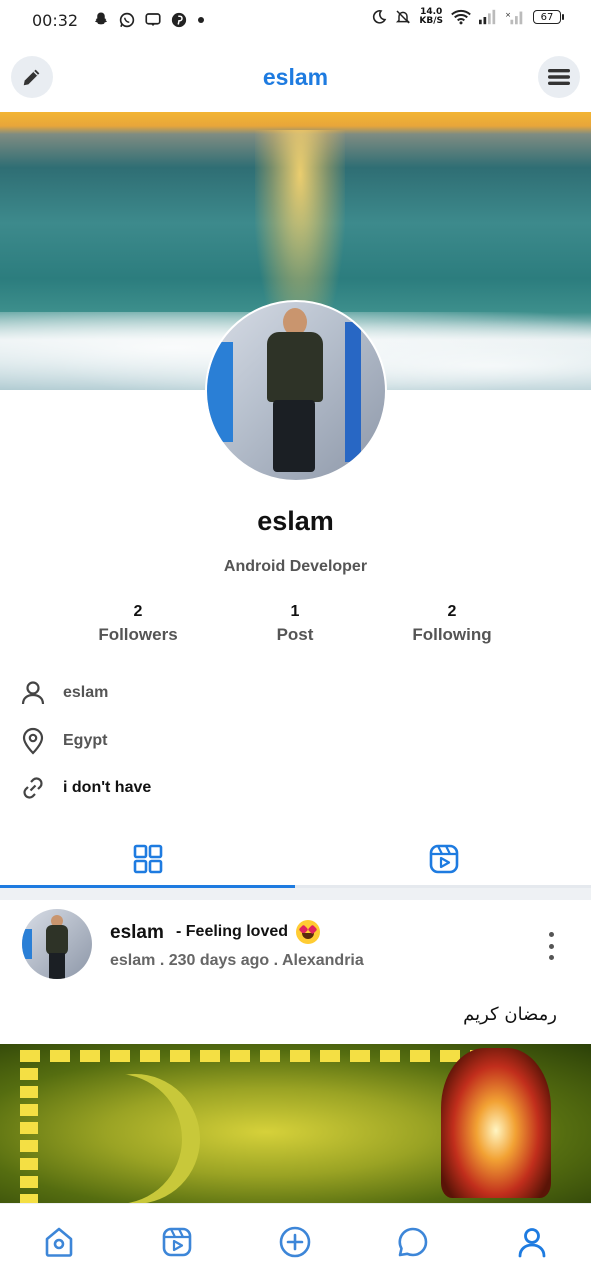  What do you see at coordinates (57, 940) in the screenshot?
I see `post-avatar-body` at bounding box center [57, 940].